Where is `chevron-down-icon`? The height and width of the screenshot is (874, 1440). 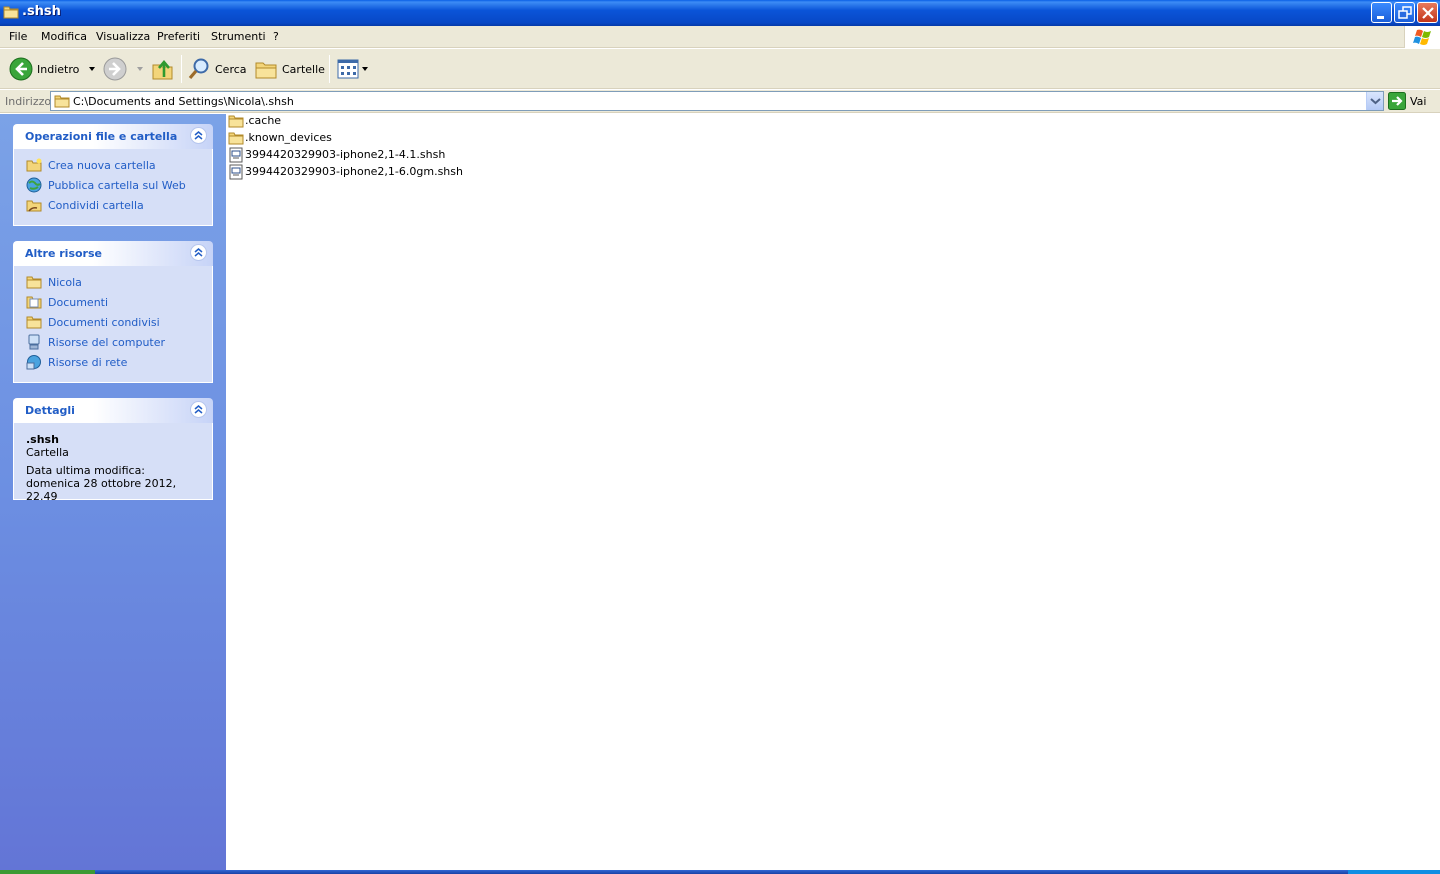
chevron-down-icon is located at coordinates (1375, 101).